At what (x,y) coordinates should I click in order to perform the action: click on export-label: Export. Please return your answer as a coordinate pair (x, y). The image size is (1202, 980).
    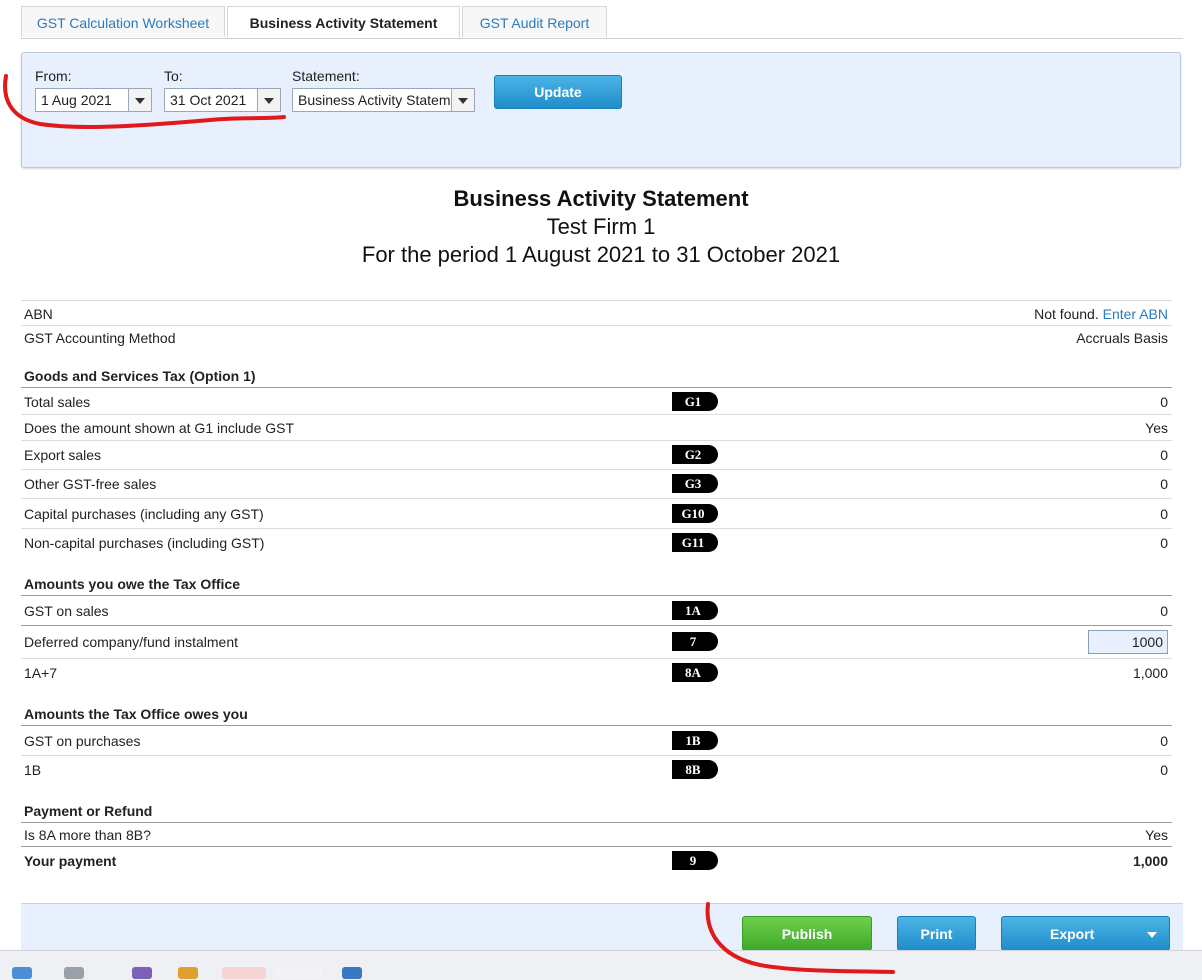
    Looking at the image, I should click on (1072, 934).